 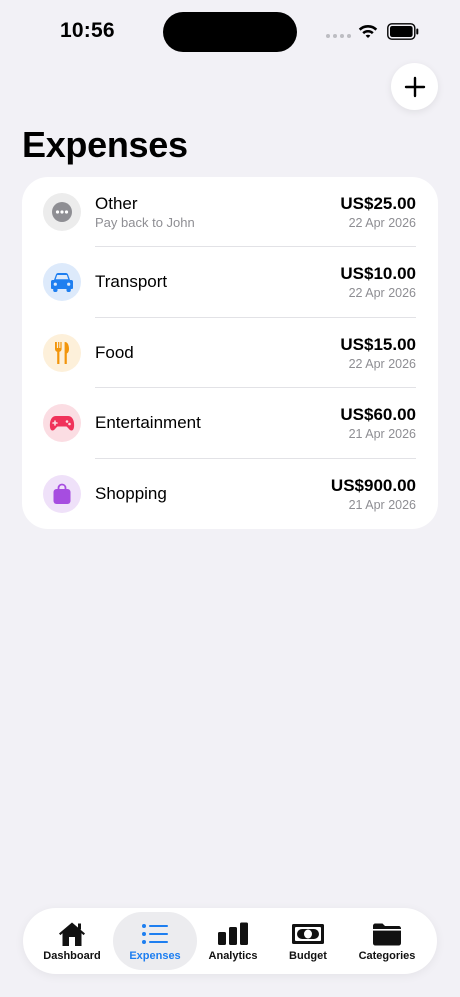 What do you see at coordinates (230, 32) in the screenshot?
I see `dynamic-island` at bounding box center [230, 32].